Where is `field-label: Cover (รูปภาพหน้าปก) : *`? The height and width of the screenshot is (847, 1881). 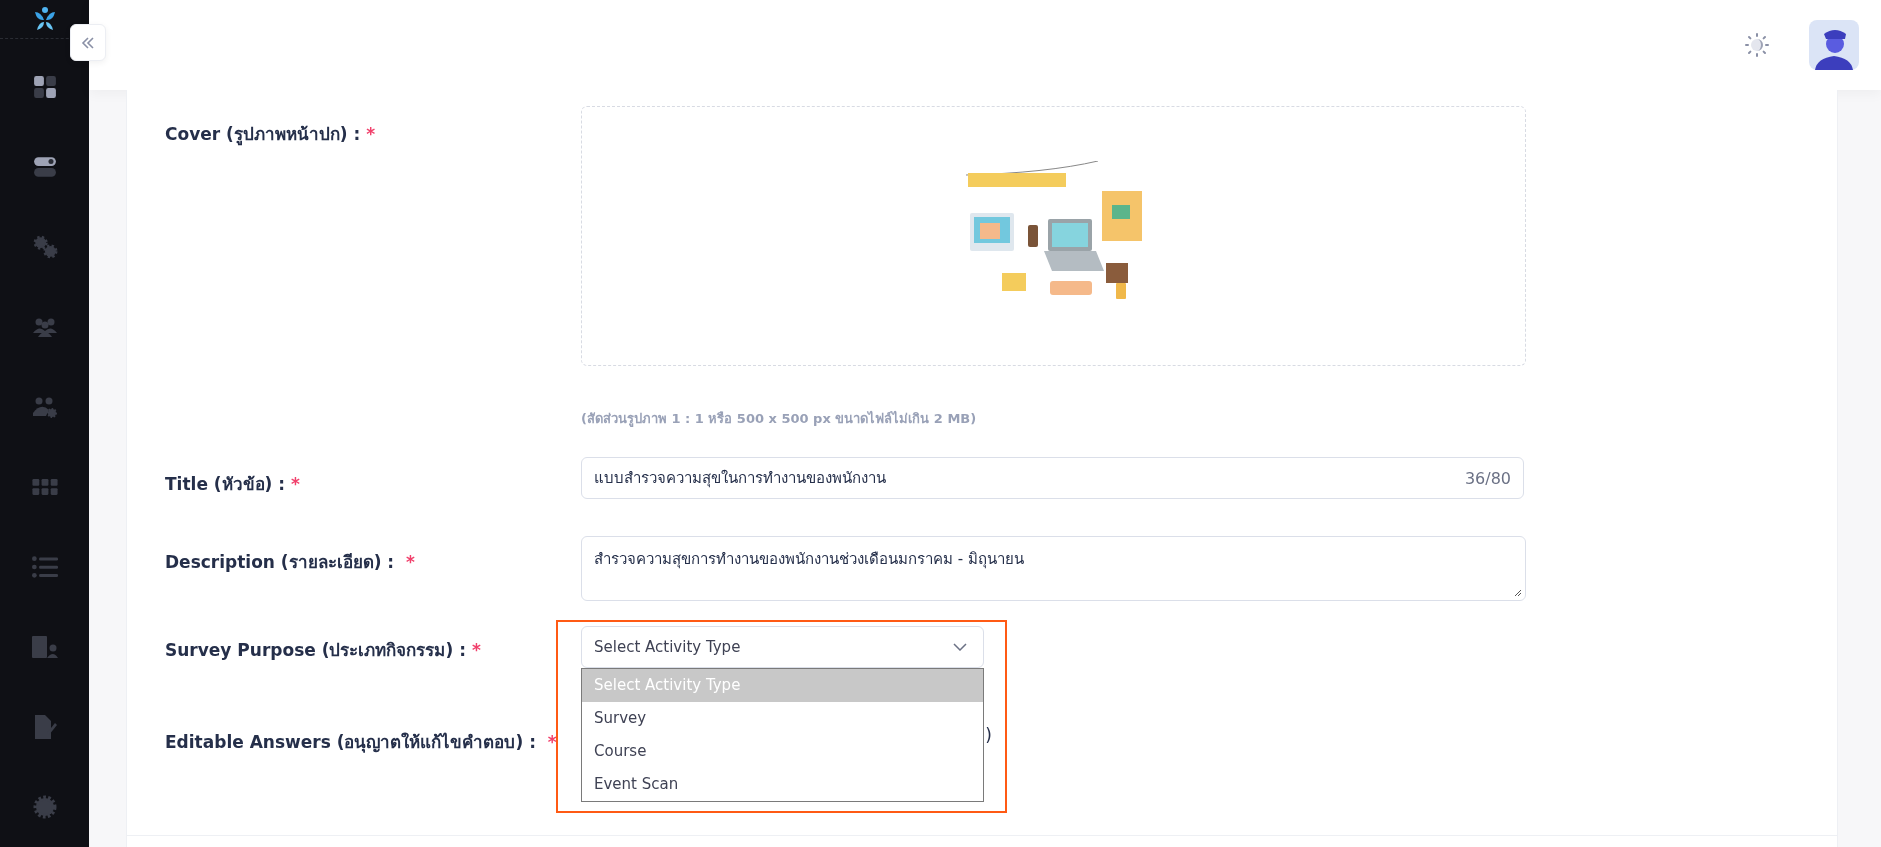
field-label: Cover (รูปภาพหน้าปก) : * is located at coordinates (271, 135).